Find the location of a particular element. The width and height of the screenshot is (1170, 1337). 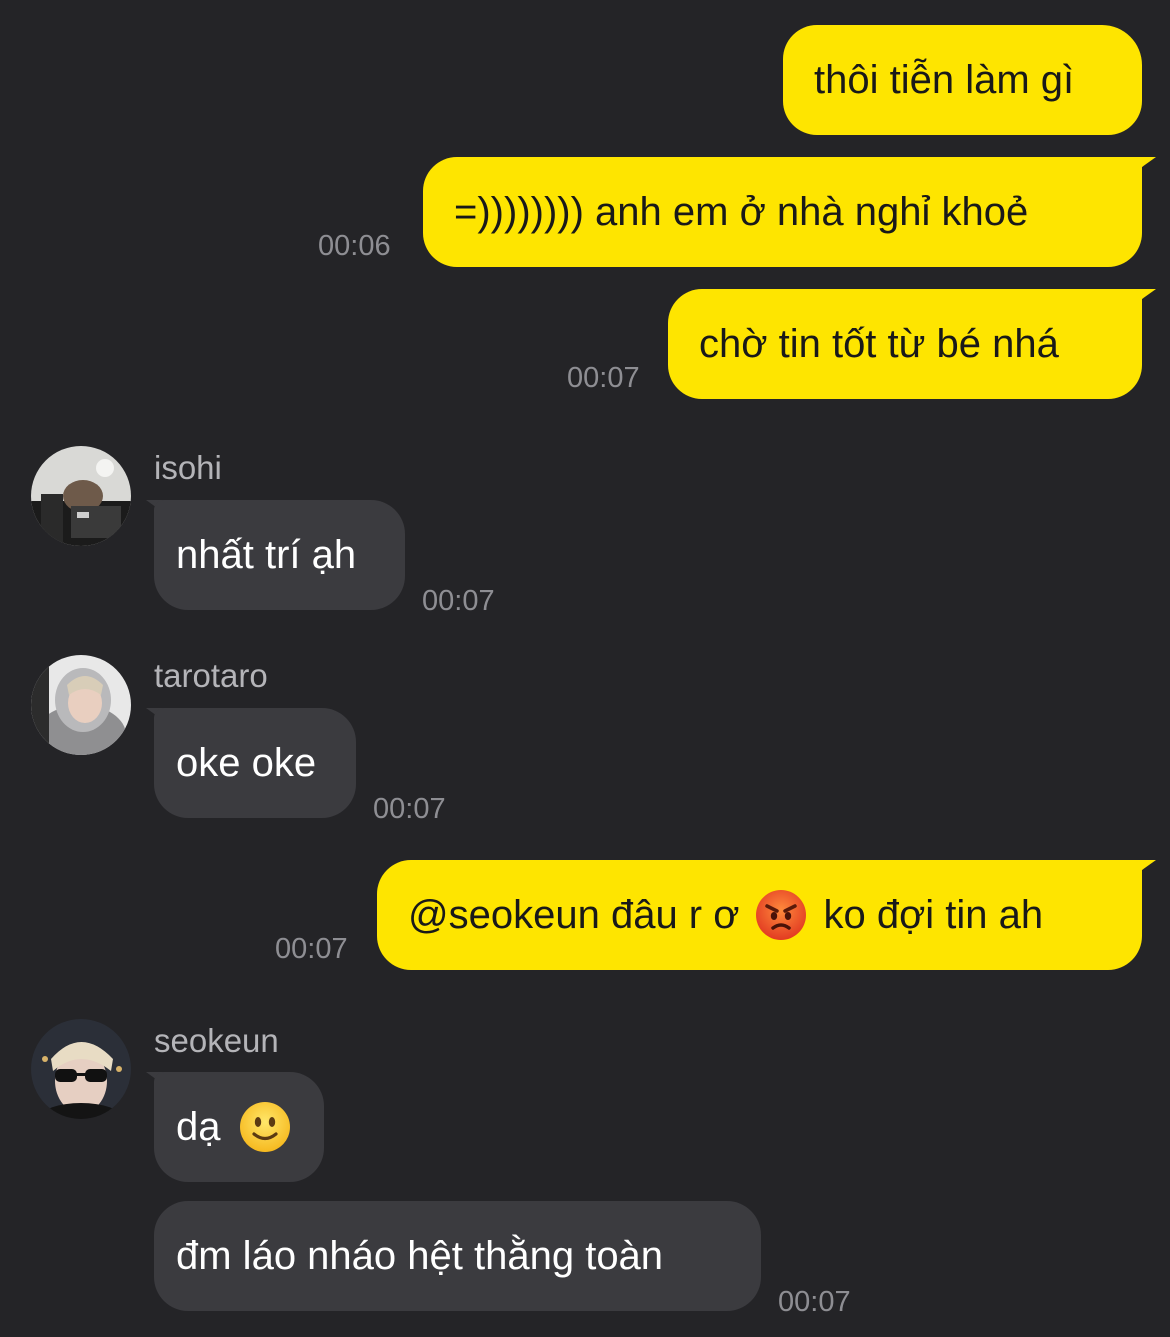

message-bubble-outgoing: =)))))))) anh em ở nhà nghỉ khoẻ is located at coordinates (782, 212).